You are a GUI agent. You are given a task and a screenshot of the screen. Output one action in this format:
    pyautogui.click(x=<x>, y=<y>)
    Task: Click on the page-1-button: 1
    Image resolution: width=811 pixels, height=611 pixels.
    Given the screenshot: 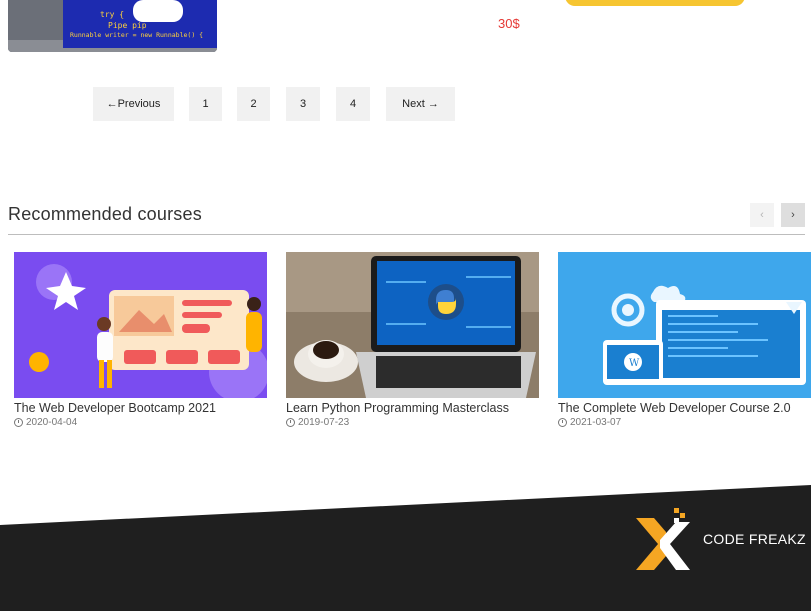 What is the action you would take?
    pyautogui.click(x=205, y=104)
    